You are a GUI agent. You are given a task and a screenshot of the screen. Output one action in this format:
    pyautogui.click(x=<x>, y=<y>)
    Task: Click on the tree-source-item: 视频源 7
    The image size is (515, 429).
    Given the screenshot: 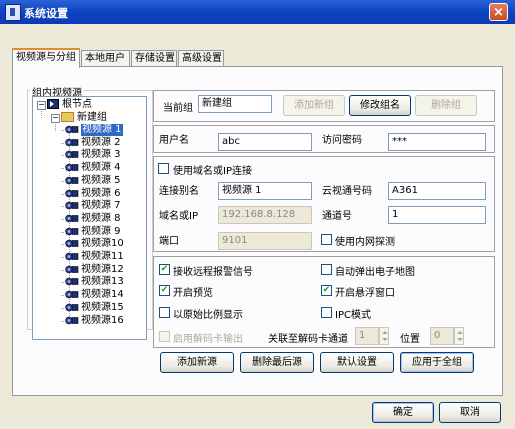 What is the action you would take?
    pyautogui.click(x=91, y=206)
    